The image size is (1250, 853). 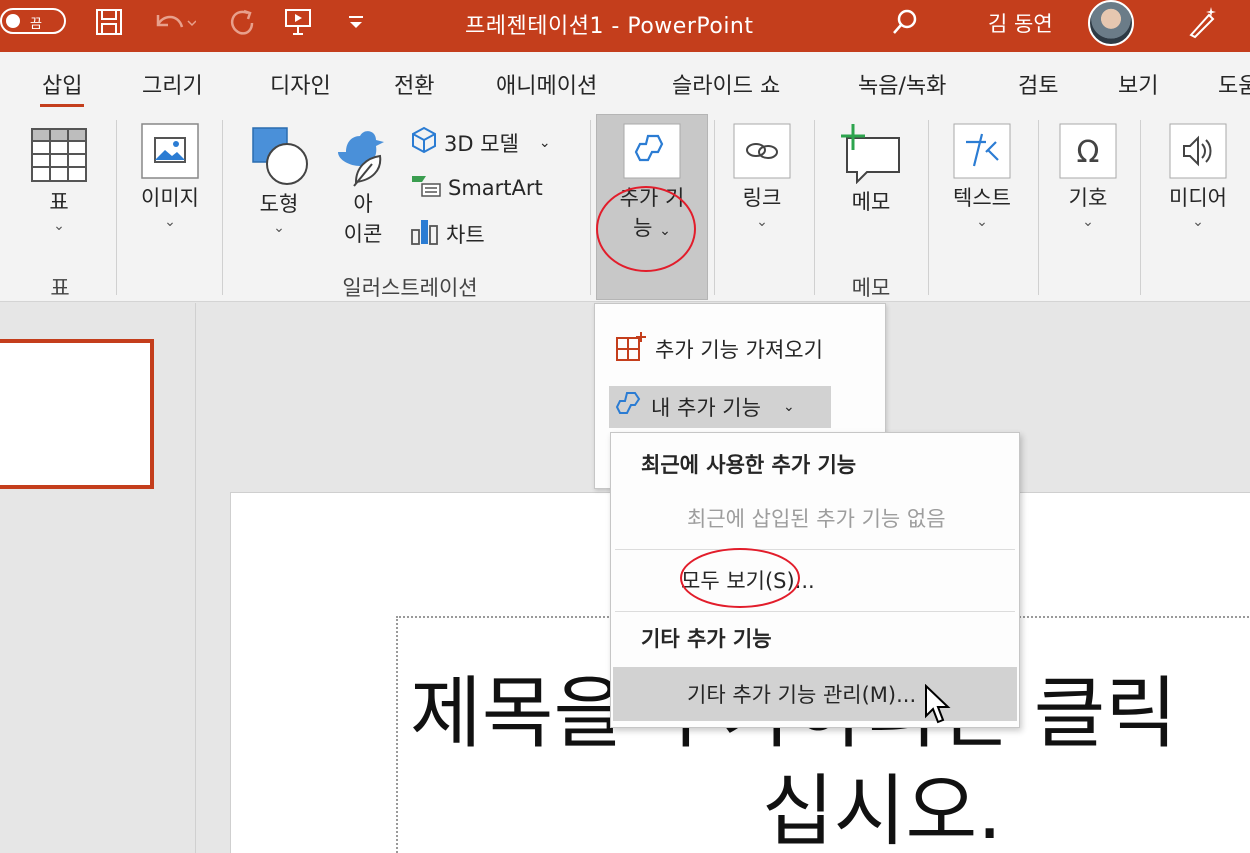 I want to click on media-label: 미디어, so click(x=1198, y=198).